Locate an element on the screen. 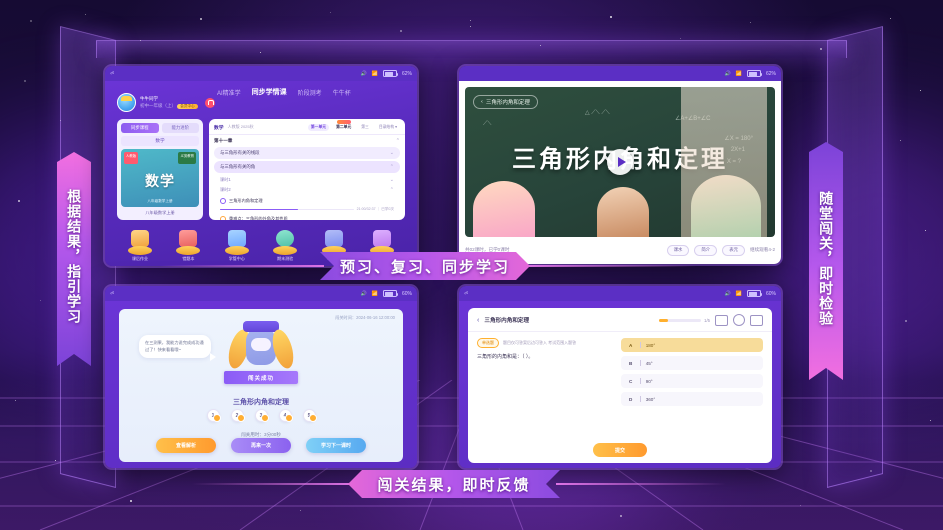 This screenshot has height=530, width=943. question-result-dots: 1 2 3 4 5 is located at coordinates (261, 415).